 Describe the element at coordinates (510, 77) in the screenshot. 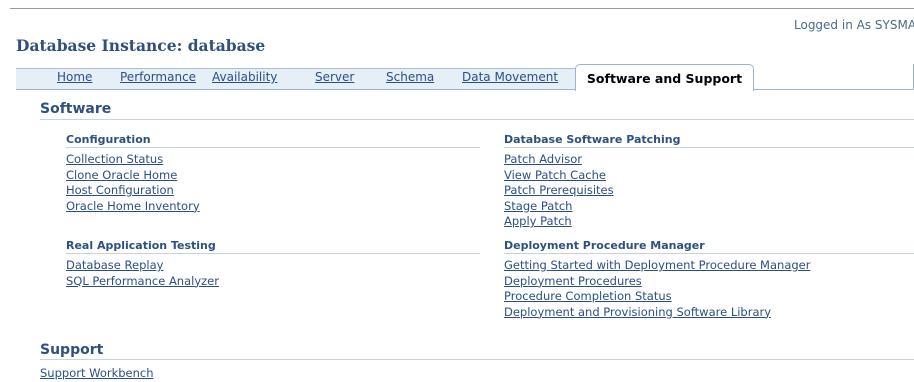

I see `tab-data-movement: Data Movement` at that location.